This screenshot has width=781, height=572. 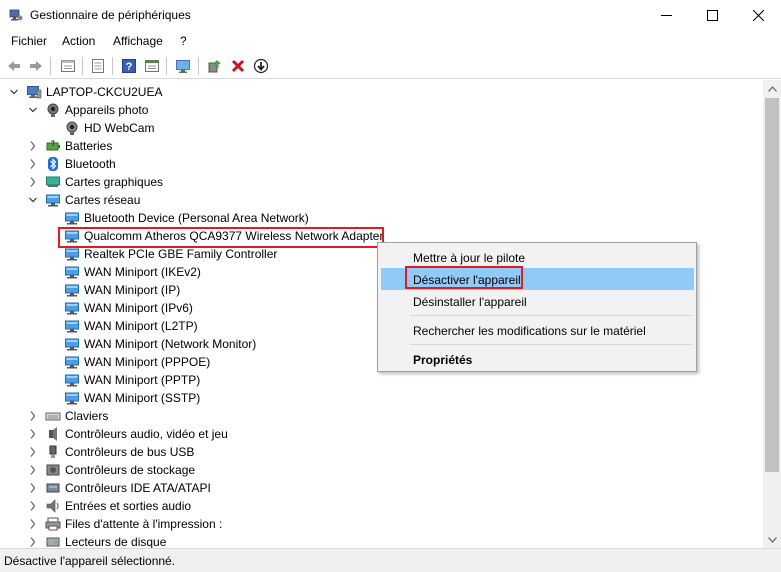 I want to click on list-view-icon, so click(x=98, y=66).